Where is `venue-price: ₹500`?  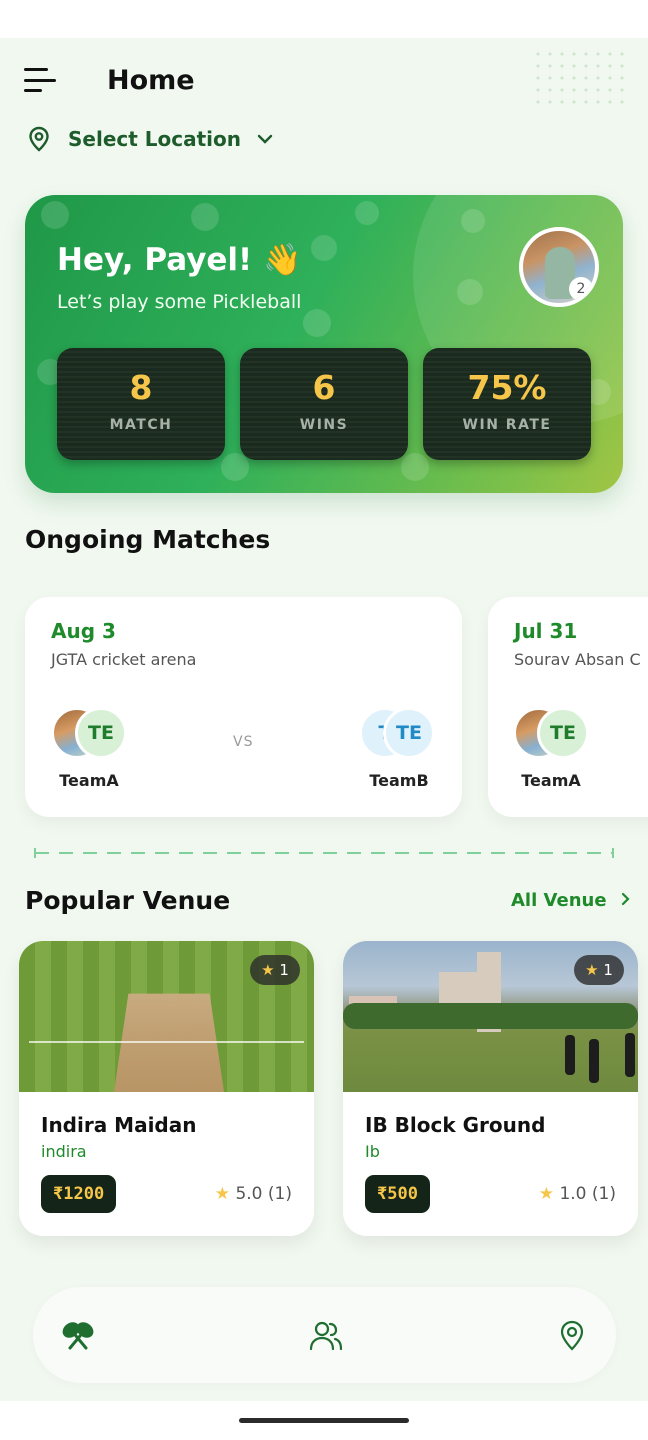 venue-price: ₹500 is located at coordinates (397, 1194).